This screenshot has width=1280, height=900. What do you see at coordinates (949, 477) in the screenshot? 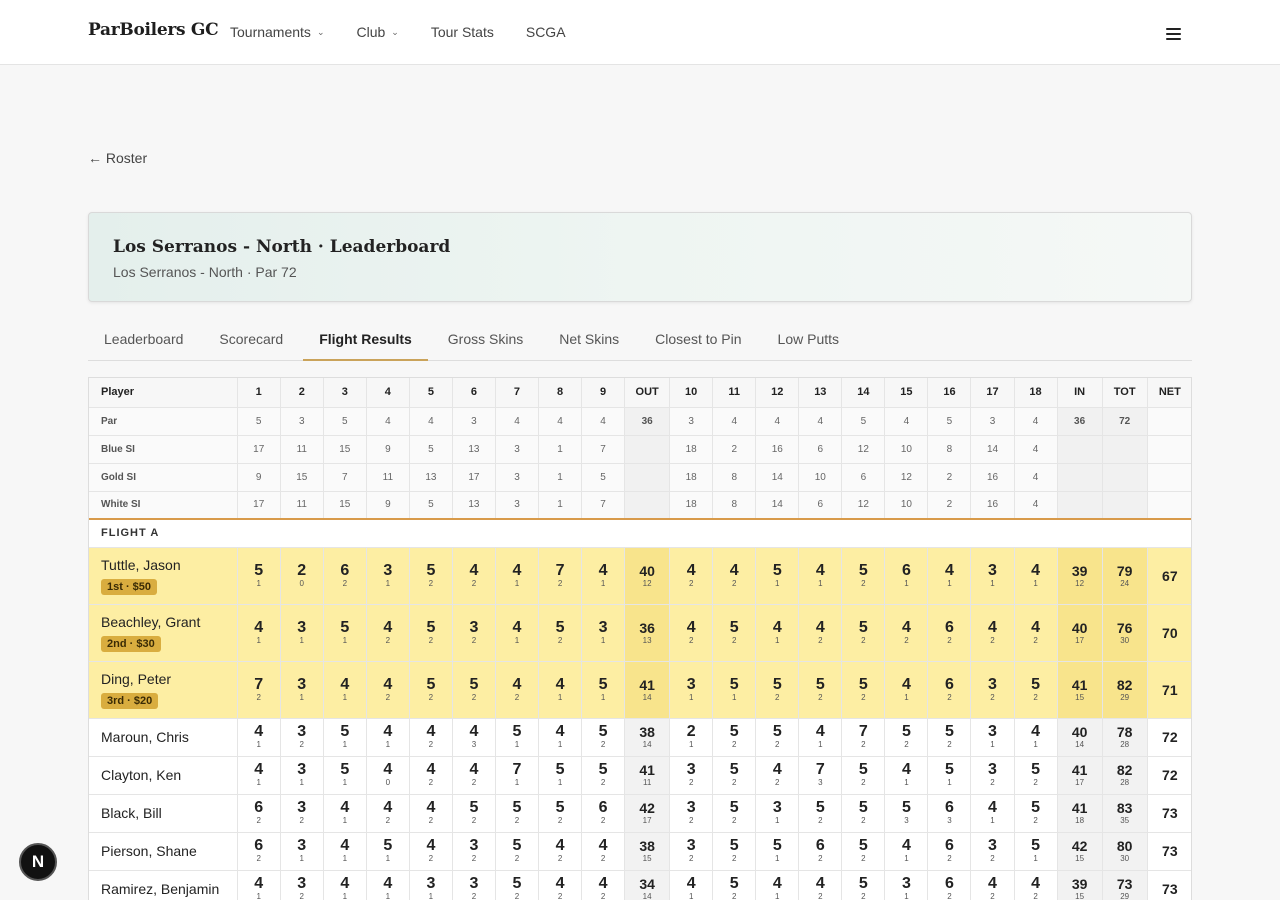
I see `info-cell: 2` at bounding box center [949, 477].